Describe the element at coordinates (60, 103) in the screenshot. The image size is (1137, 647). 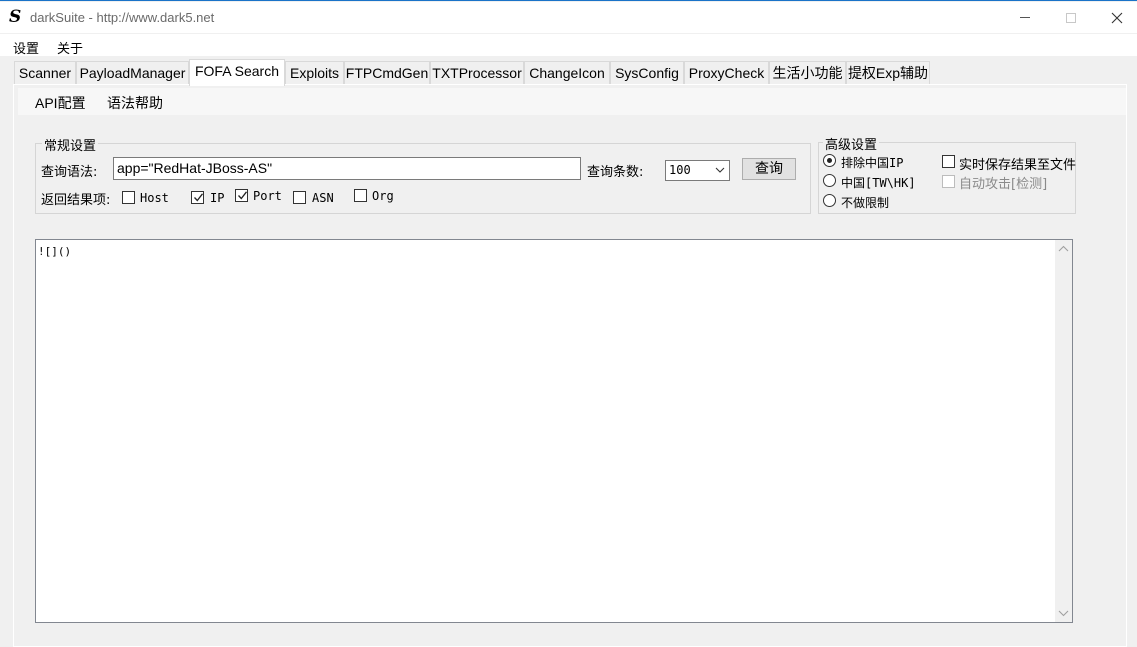
I see `sub-item-api-config: API配置` at that location.